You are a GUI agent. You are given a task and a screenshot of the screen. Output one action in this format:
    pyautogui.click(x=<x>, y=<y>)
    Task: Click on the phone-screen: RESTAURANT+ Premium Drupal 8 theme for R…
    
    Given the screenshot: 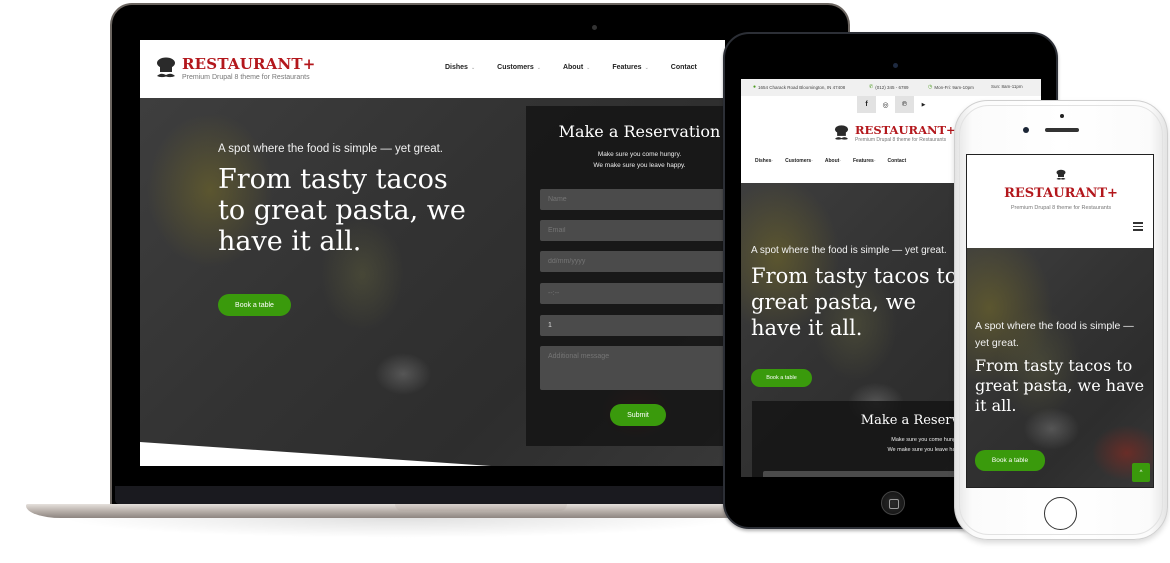 What is the action you would take?
    pyautogui.click(x=1060, y=321)
    